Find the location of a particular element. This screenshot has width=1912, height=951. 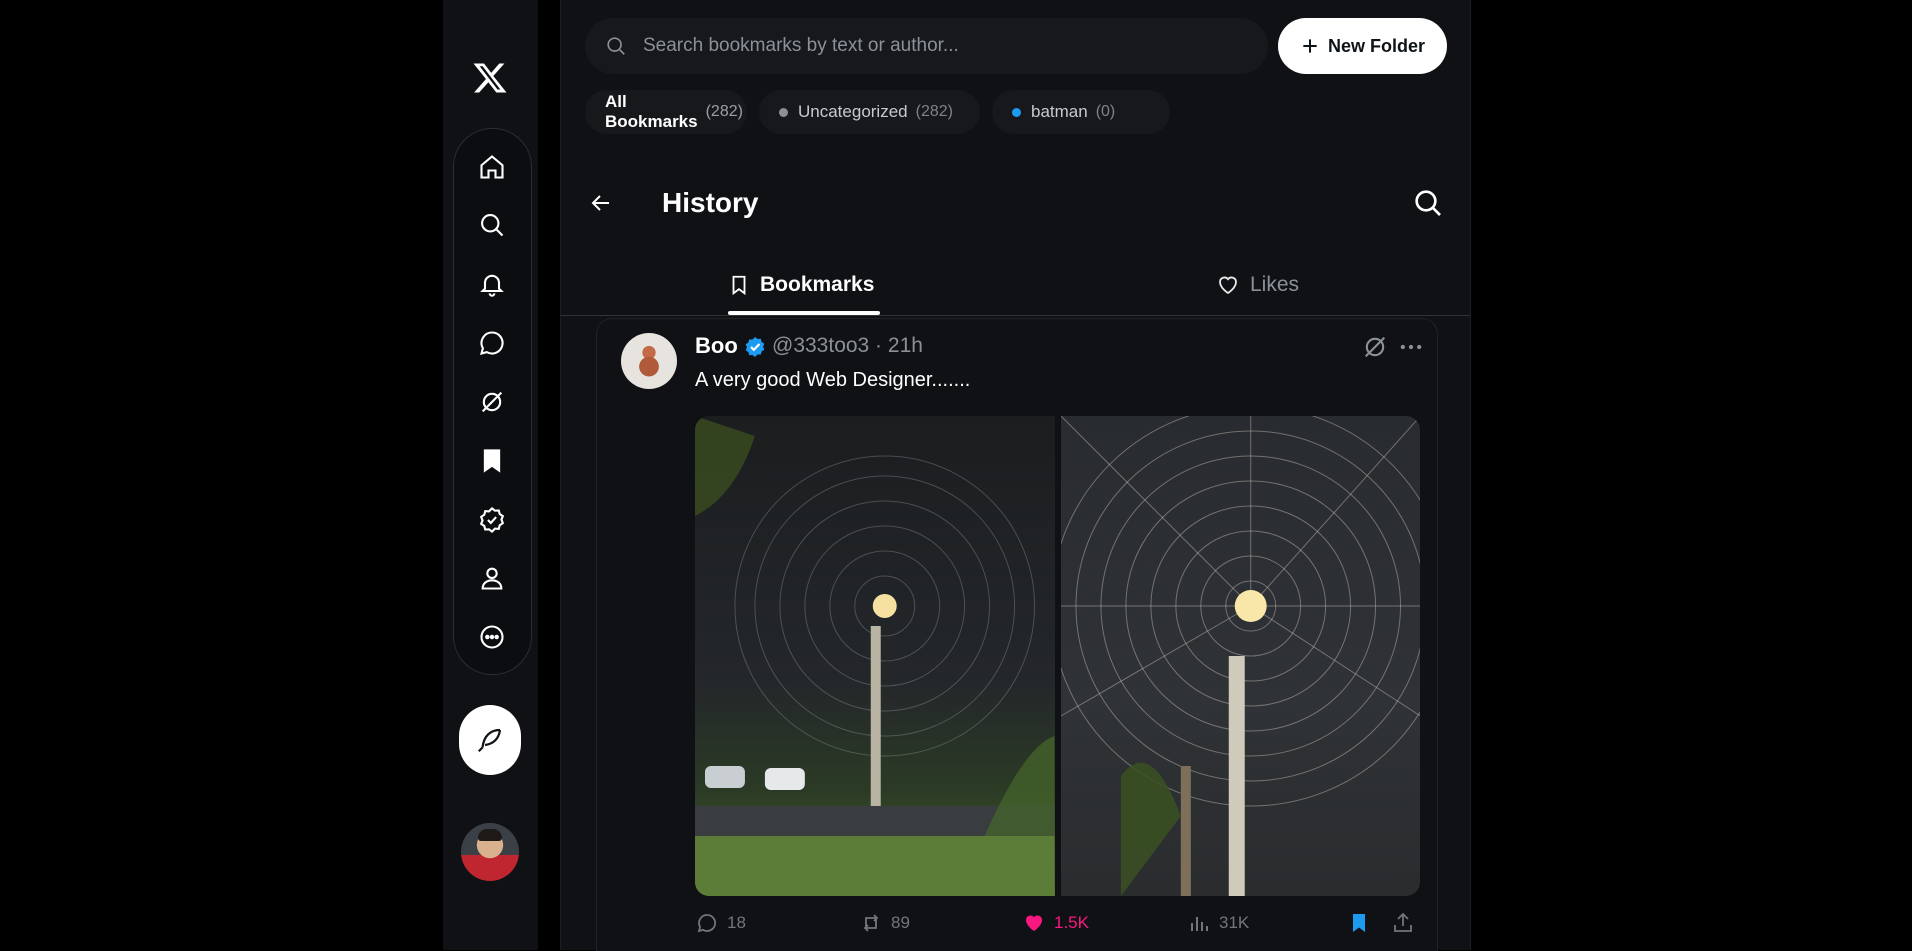

spiderweb-streetlight-image is located at coordinates (875, 656).